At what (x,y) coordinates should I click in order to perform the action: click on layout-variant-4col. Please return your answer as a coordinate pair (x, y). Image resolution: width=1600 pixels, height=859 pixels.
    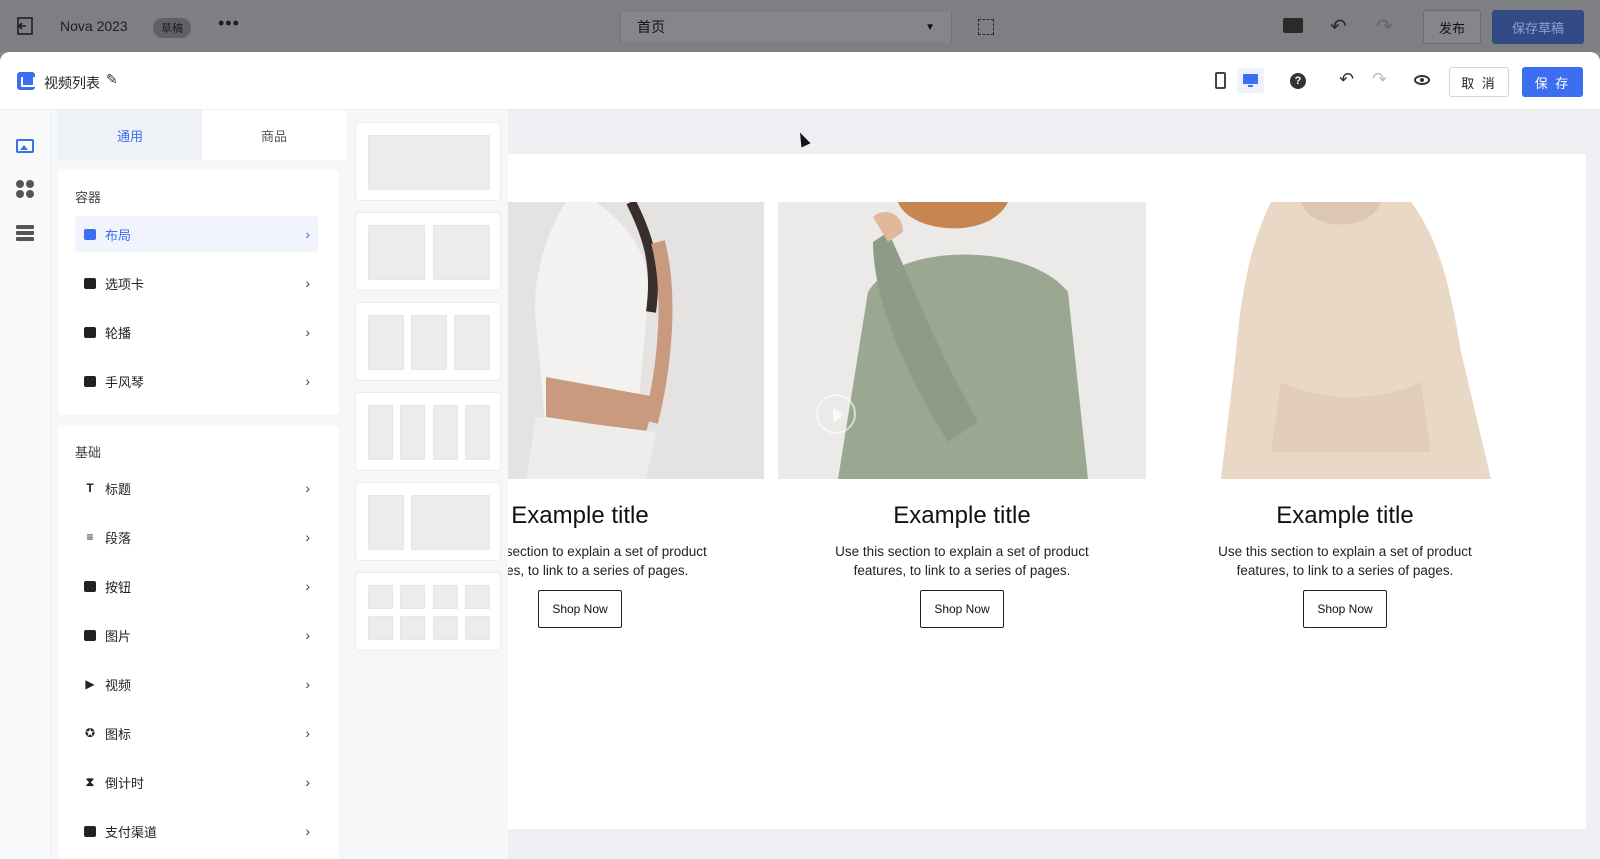
    Looking at the image, I should click on (428, 431).